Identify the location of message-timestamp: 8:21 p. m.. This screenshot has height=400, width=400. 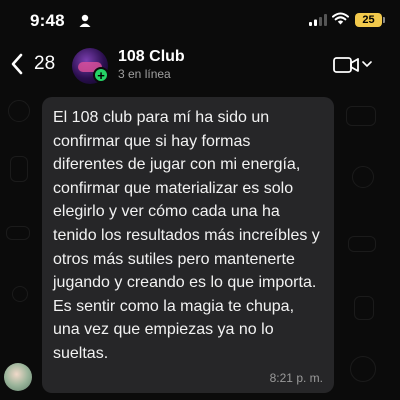
(296, 378).